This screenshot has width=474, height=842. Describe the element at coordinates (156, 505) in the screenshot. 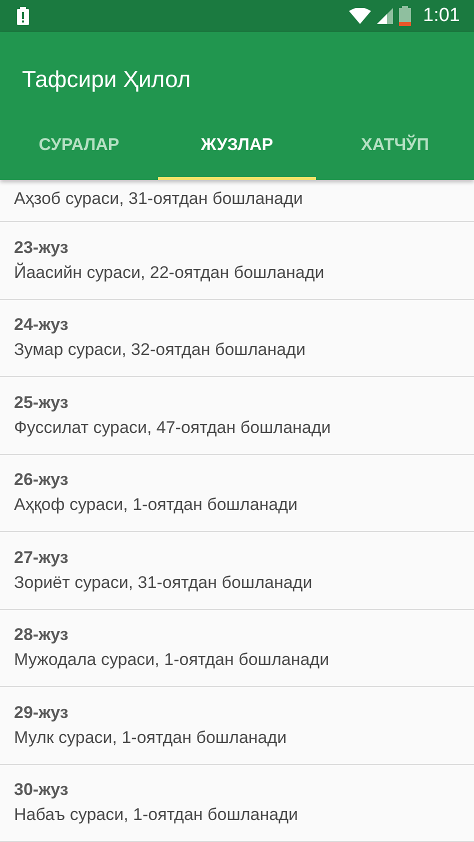

I see `juz-description: Аҳқоф сураси, 1-оятдан бошланади` at that location.